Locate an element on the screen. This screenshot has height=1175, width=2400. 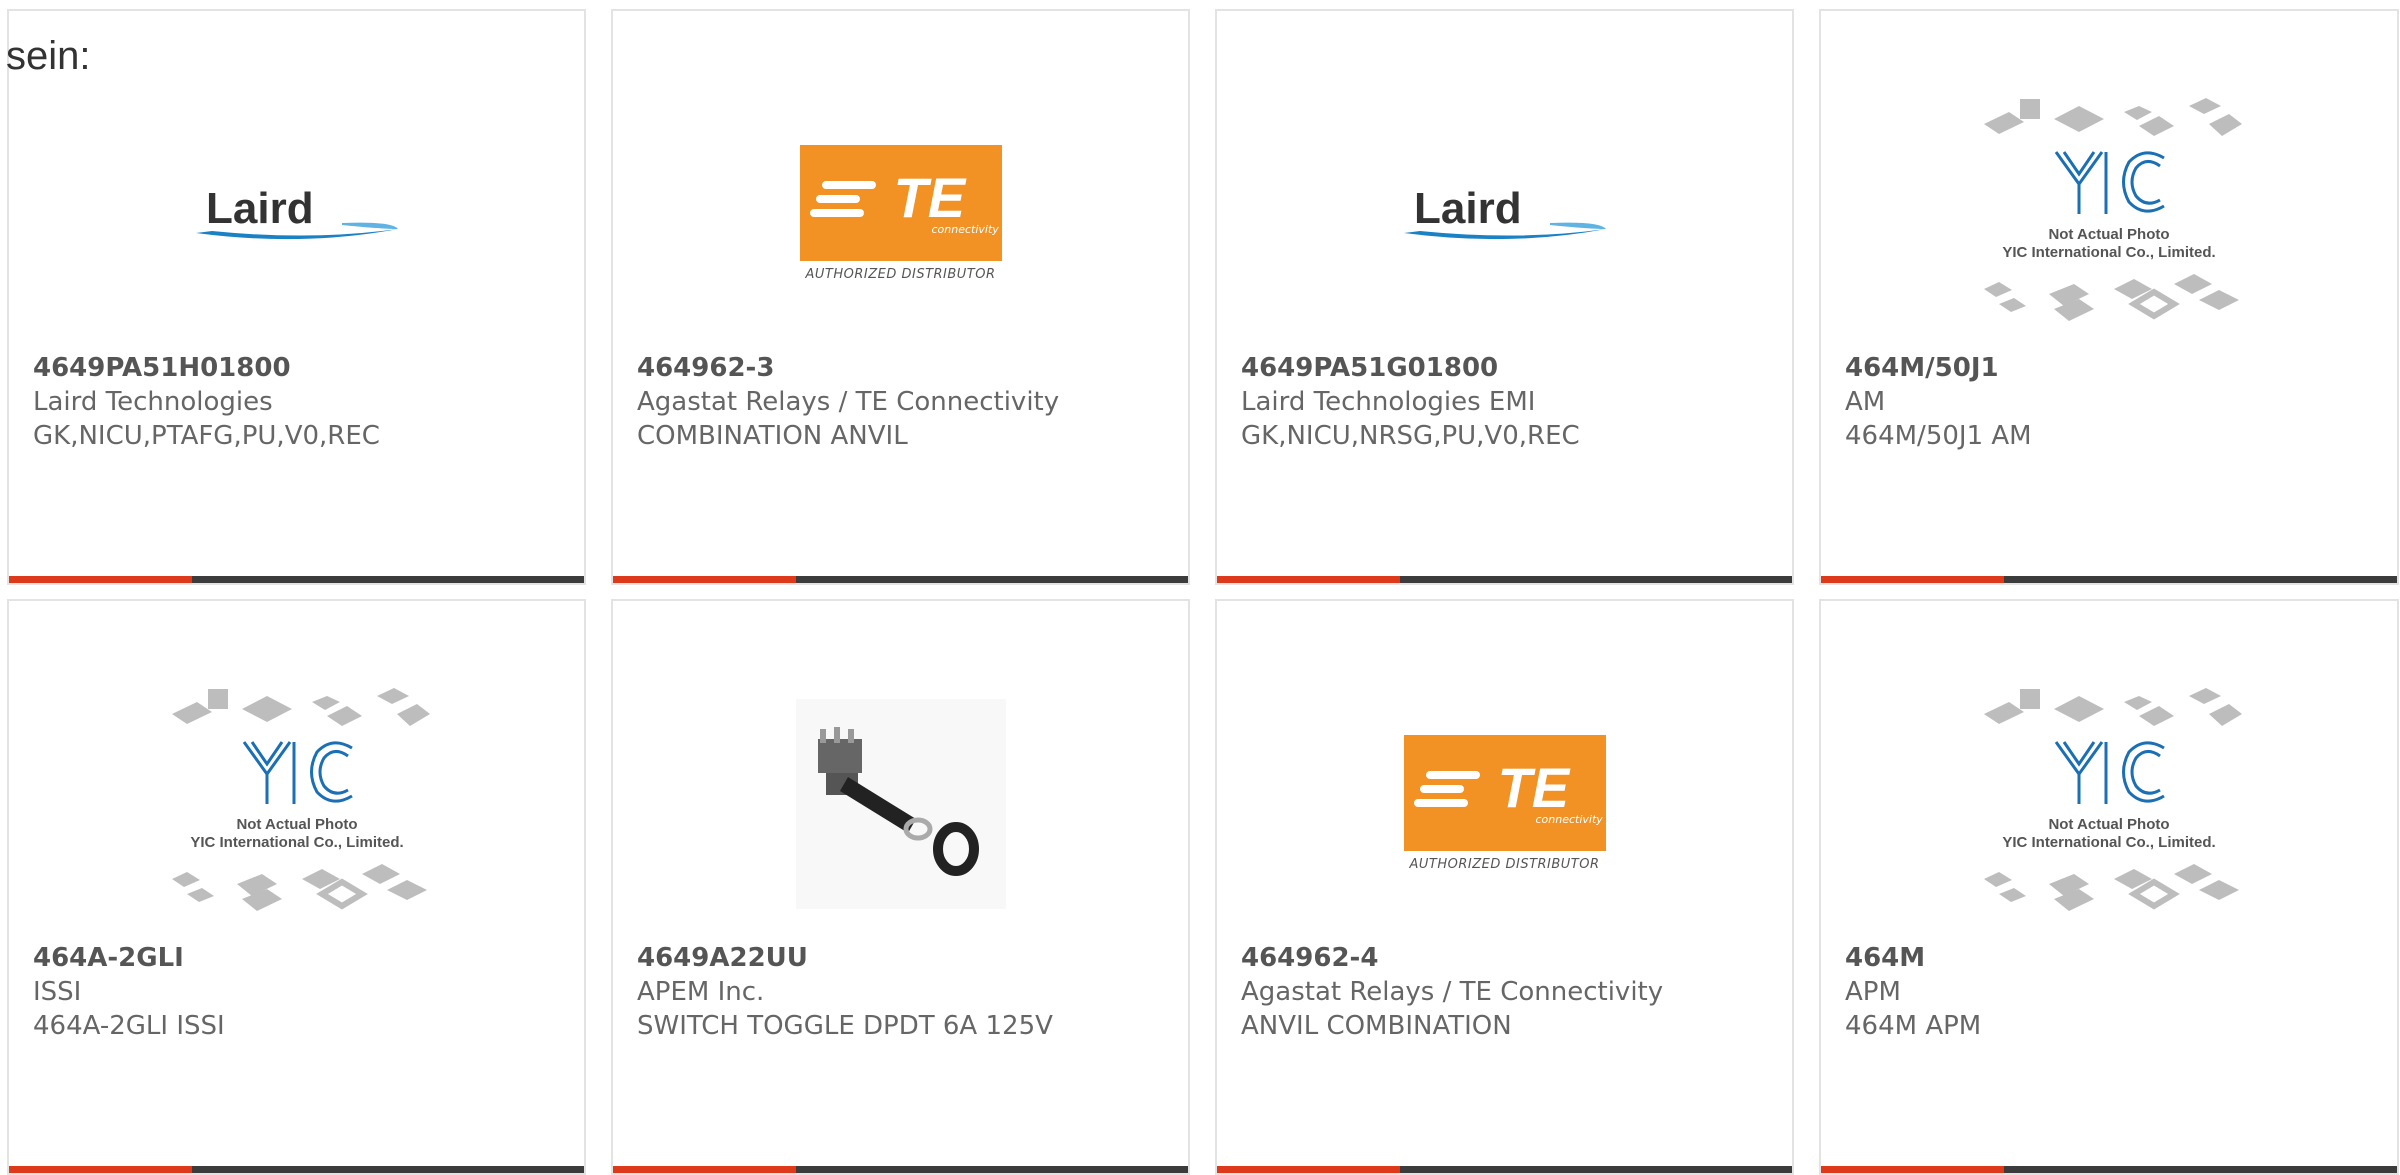
description: GK,NICU,NRSG,PU,V0,REC is located at coordinates (1410, 436).